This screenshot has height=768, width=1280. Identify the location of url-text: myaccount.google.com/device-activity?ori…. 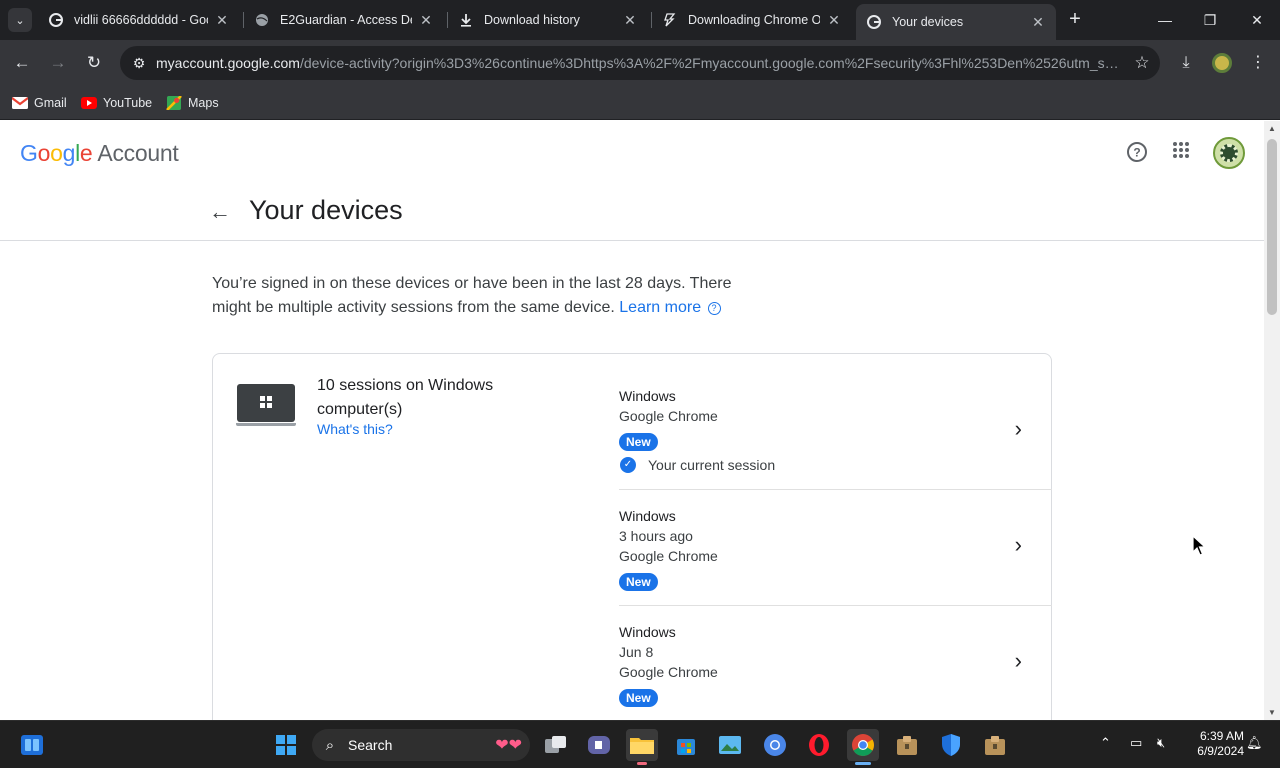
(640, 63).